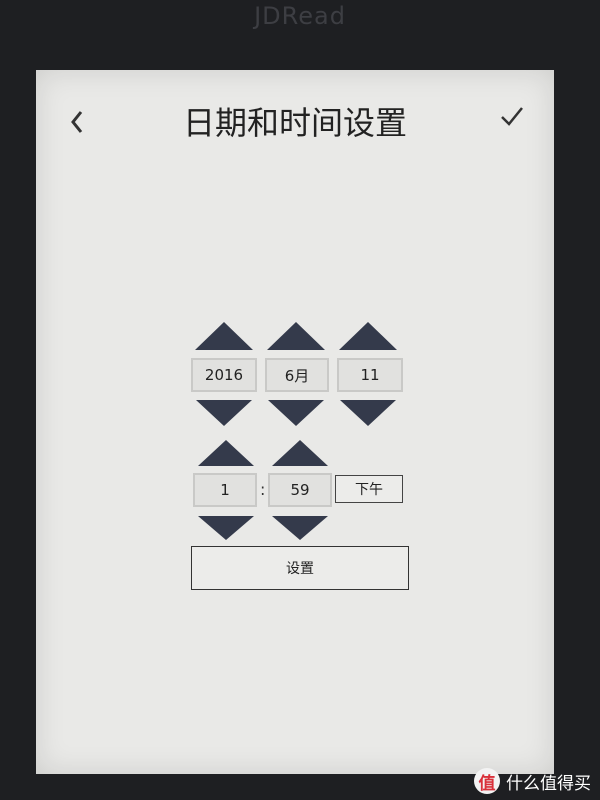  I want to click on hour-up-button, so click(226, 453).